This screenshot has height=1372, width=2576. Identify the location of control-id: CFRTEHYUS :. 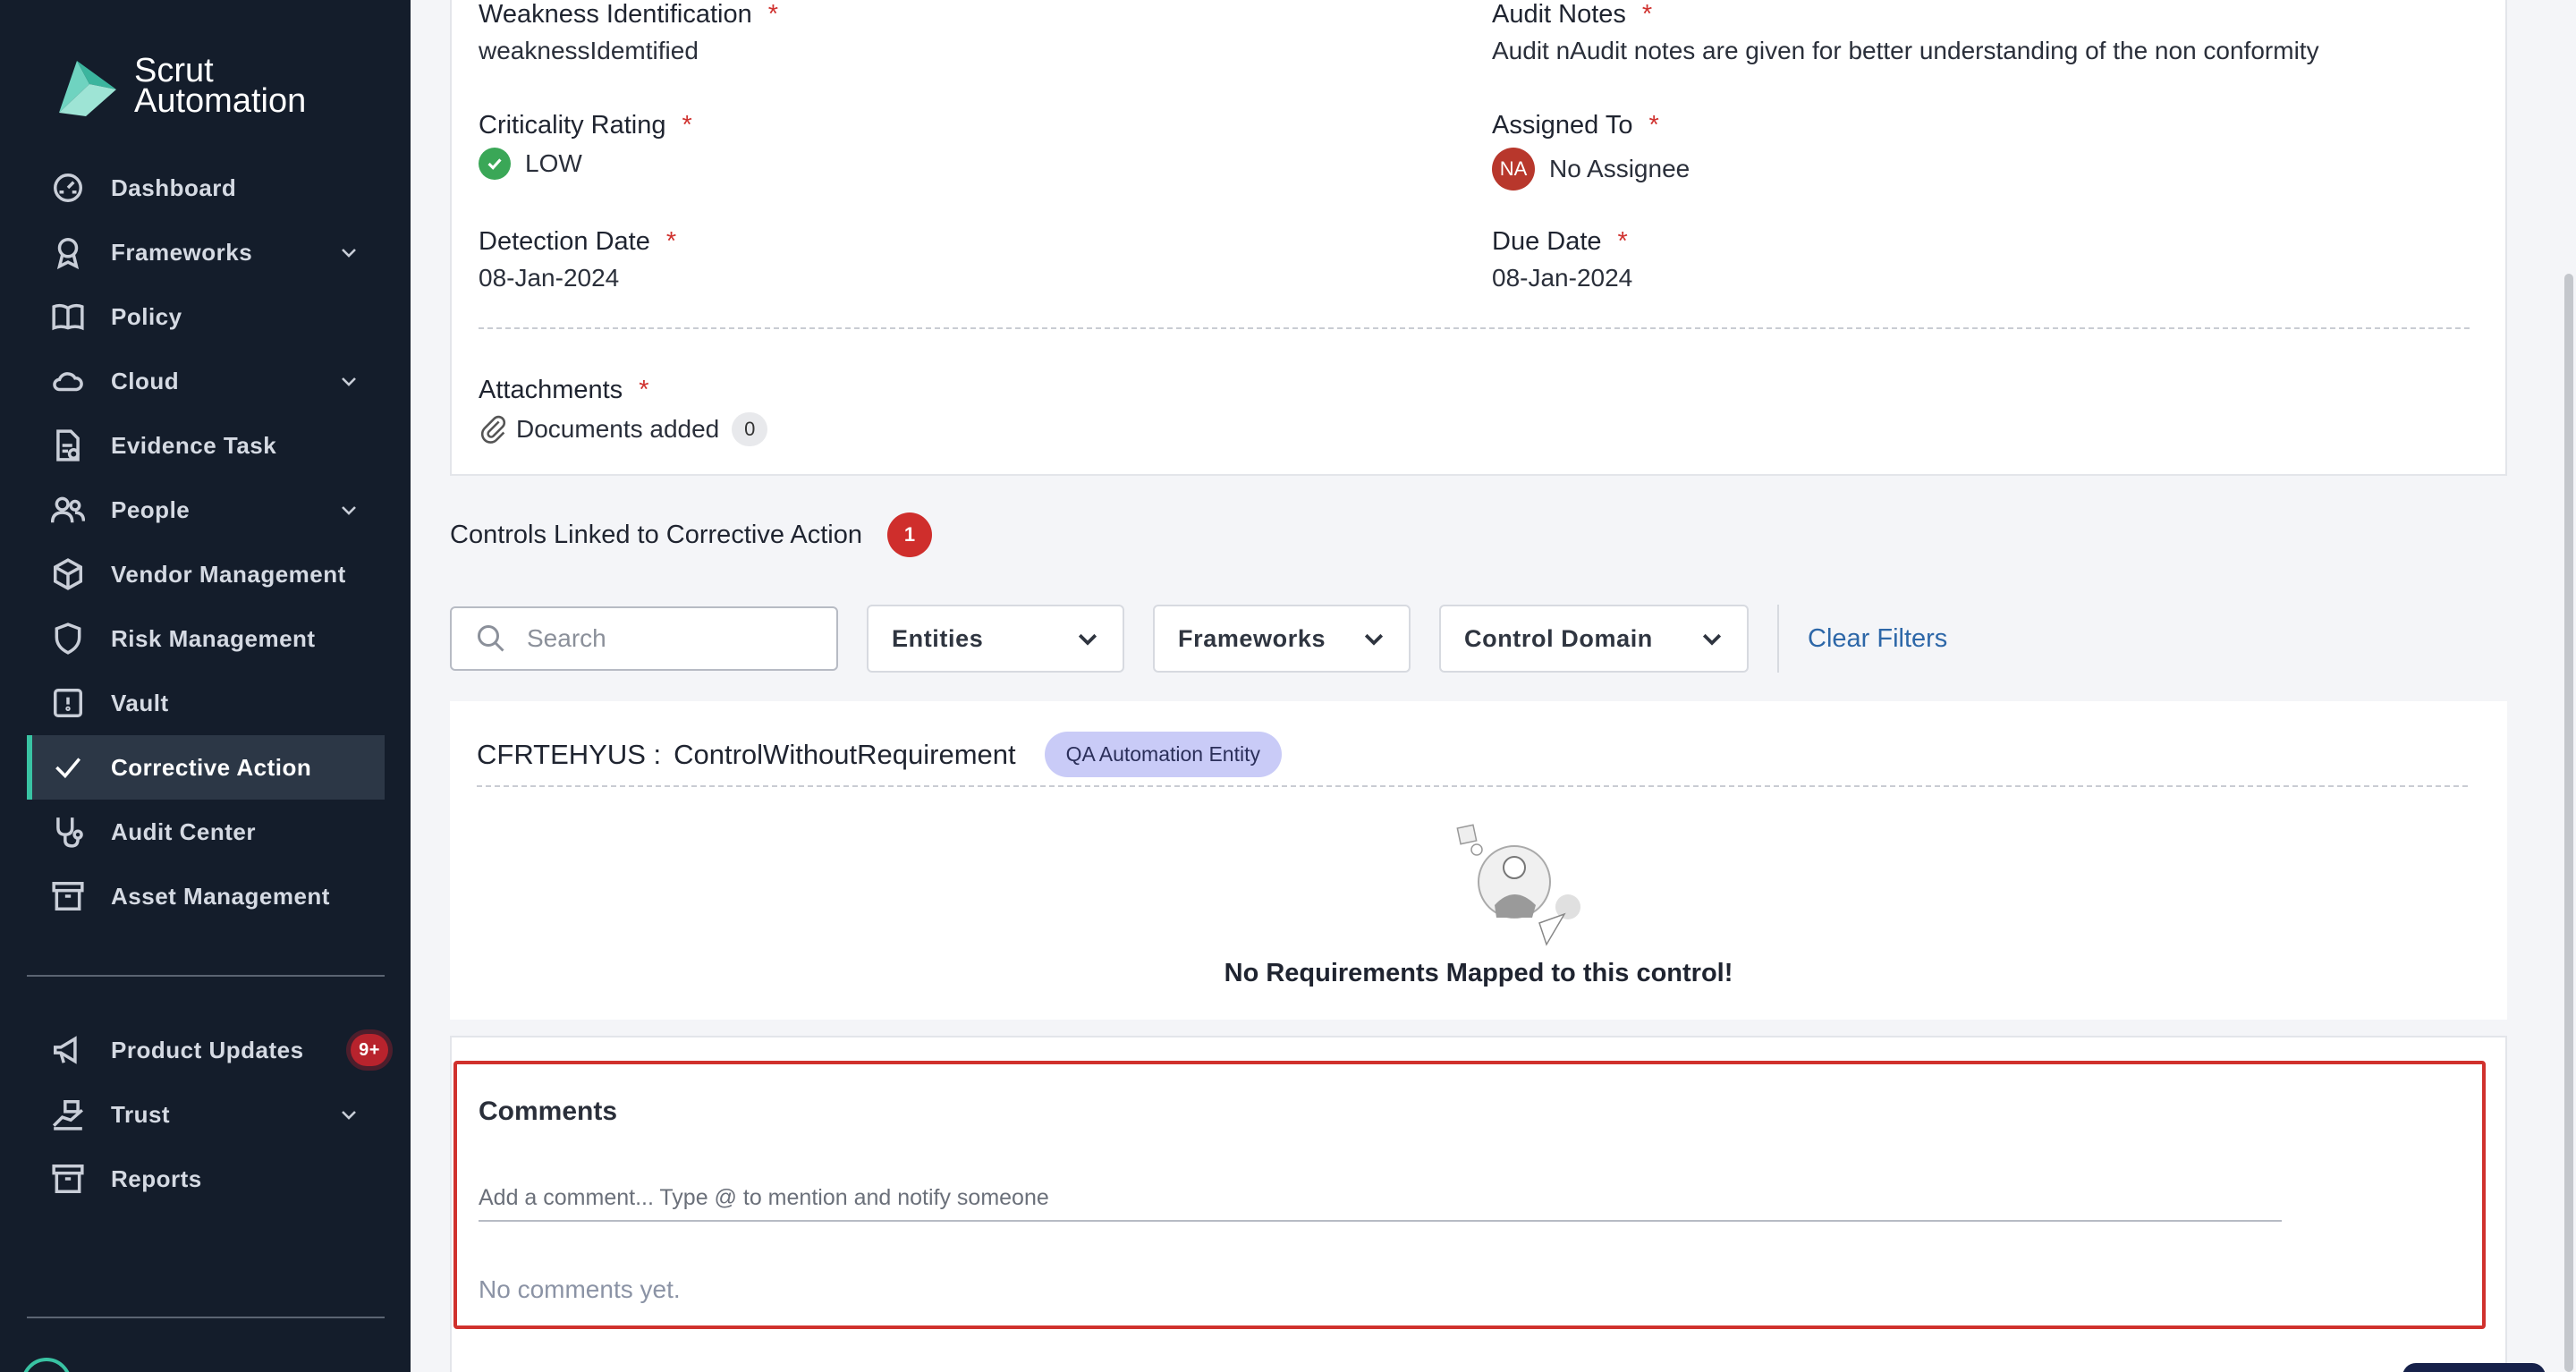
(569, 754).